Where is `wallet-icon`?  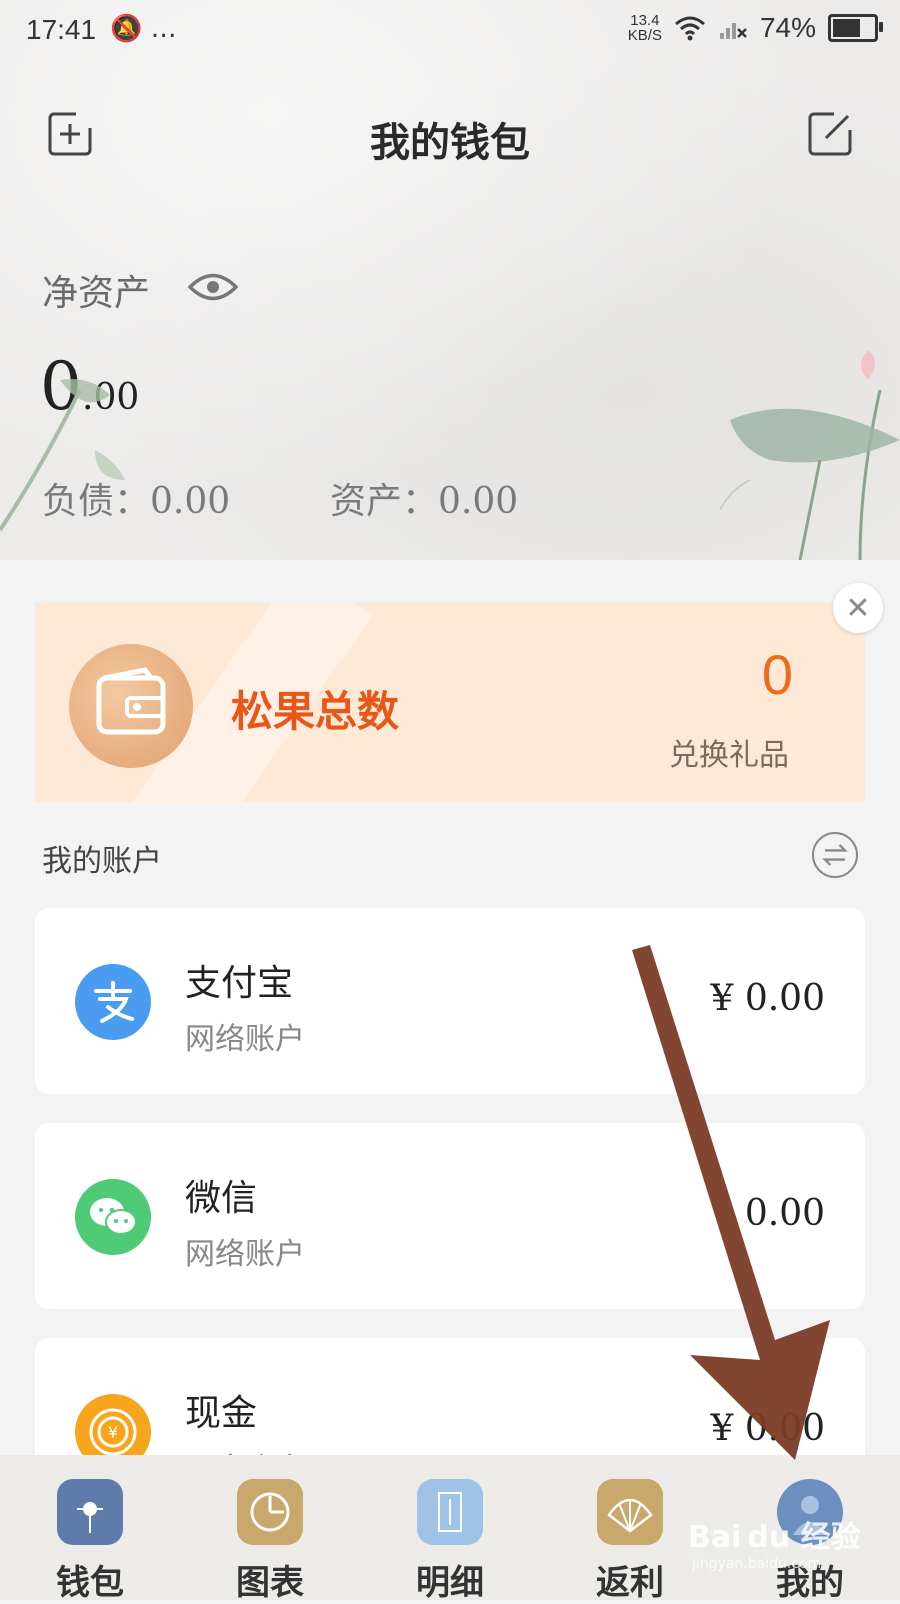
wallet-icon is located at coordinates (131, 701).